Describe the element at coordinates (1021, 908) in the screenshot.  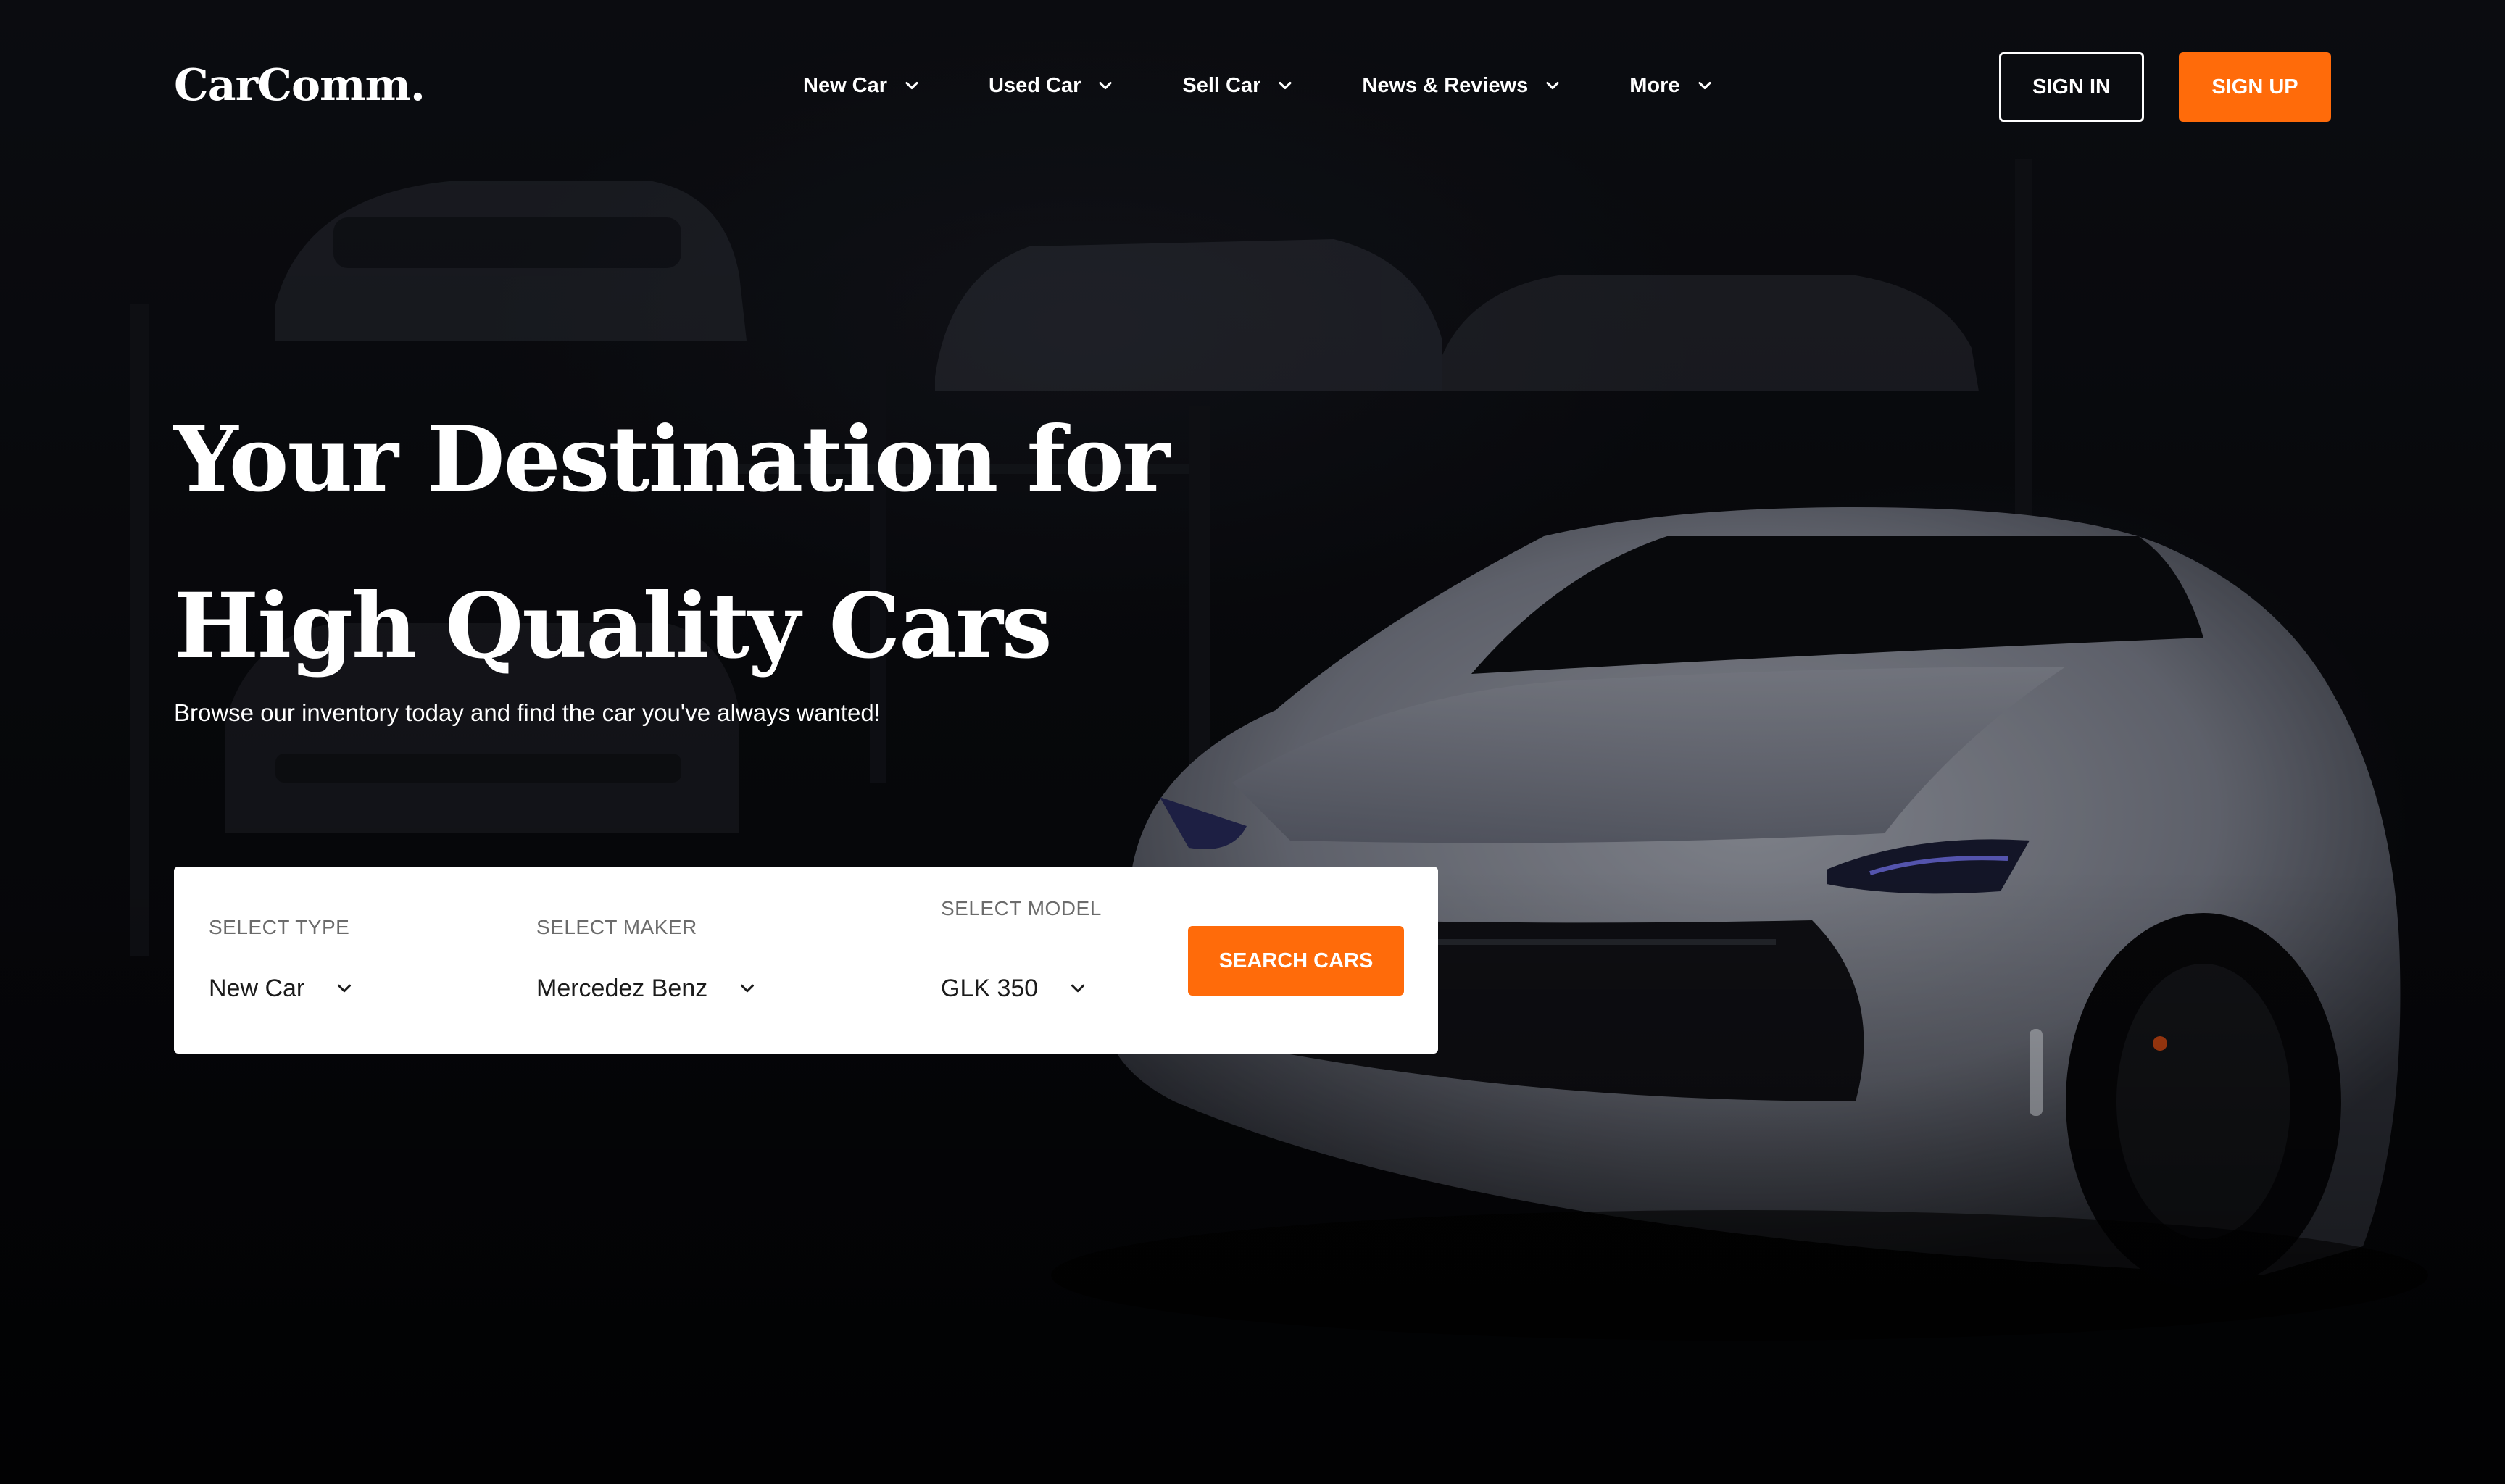
I see `select-model-label: SELECT MODEL` at that location.